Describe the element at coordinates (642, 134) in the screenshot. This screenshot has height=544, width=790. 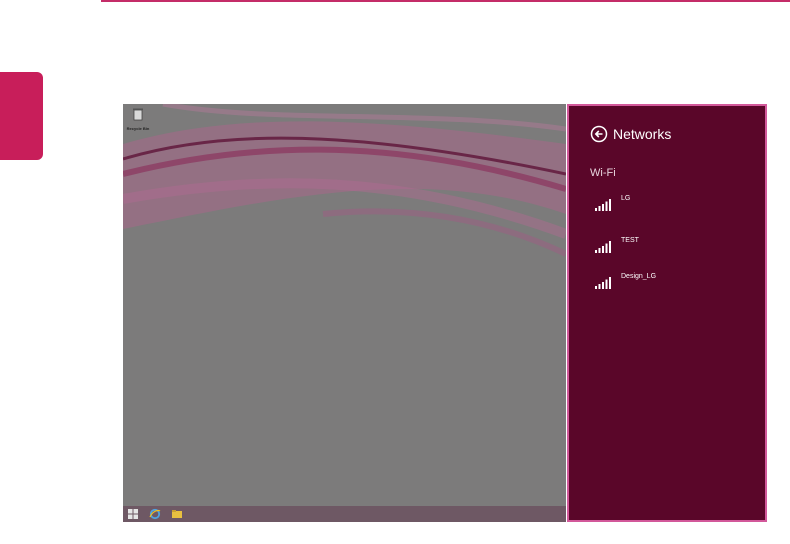
I see `networks-title: Networks` at that location.